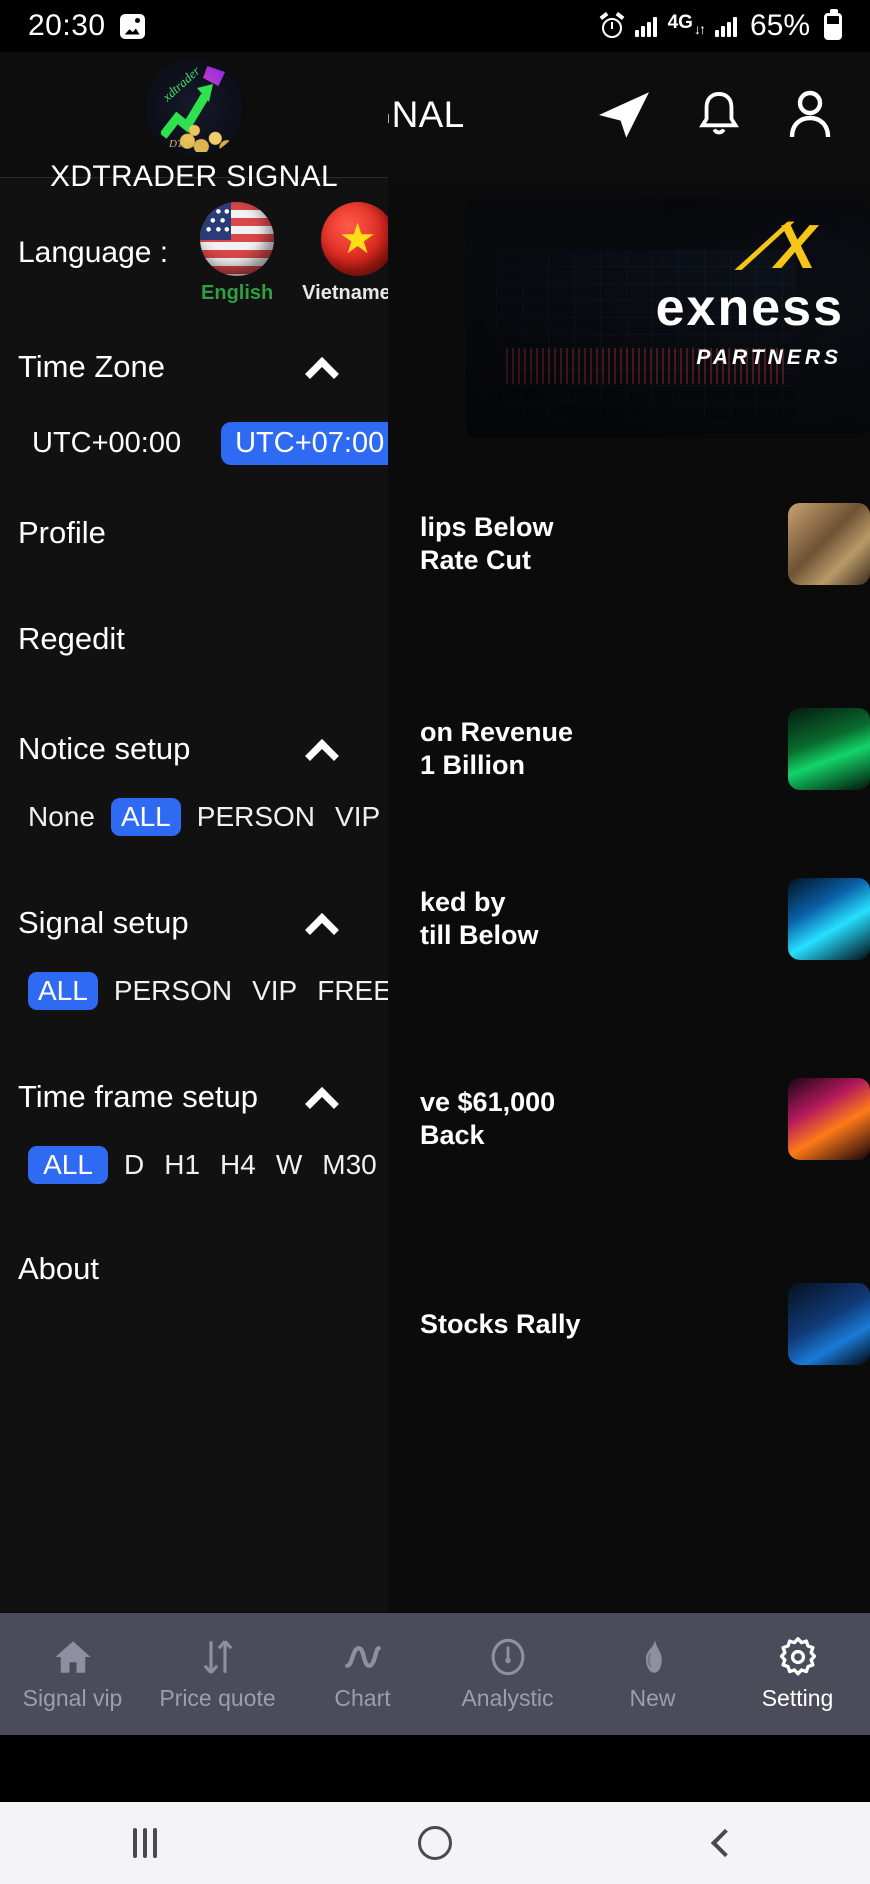 Image resolution: width=870 pixels, height=1884 pixels. What do you see at coordinates (719, 115) in the screenshot?
I see `bell-icon` at bounding box center [719, 115].